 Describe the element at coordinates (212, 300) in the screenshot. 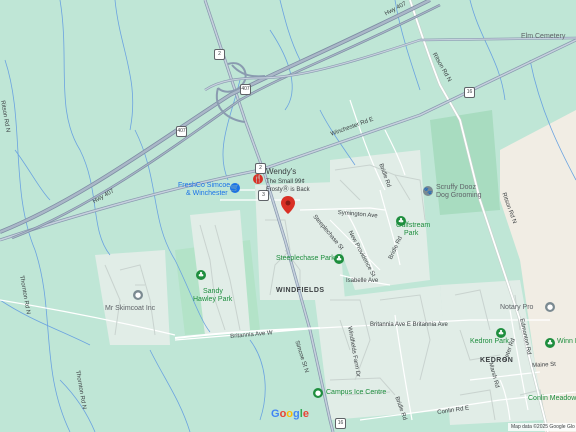

I see `poi-label: Hawley Park` at that location.